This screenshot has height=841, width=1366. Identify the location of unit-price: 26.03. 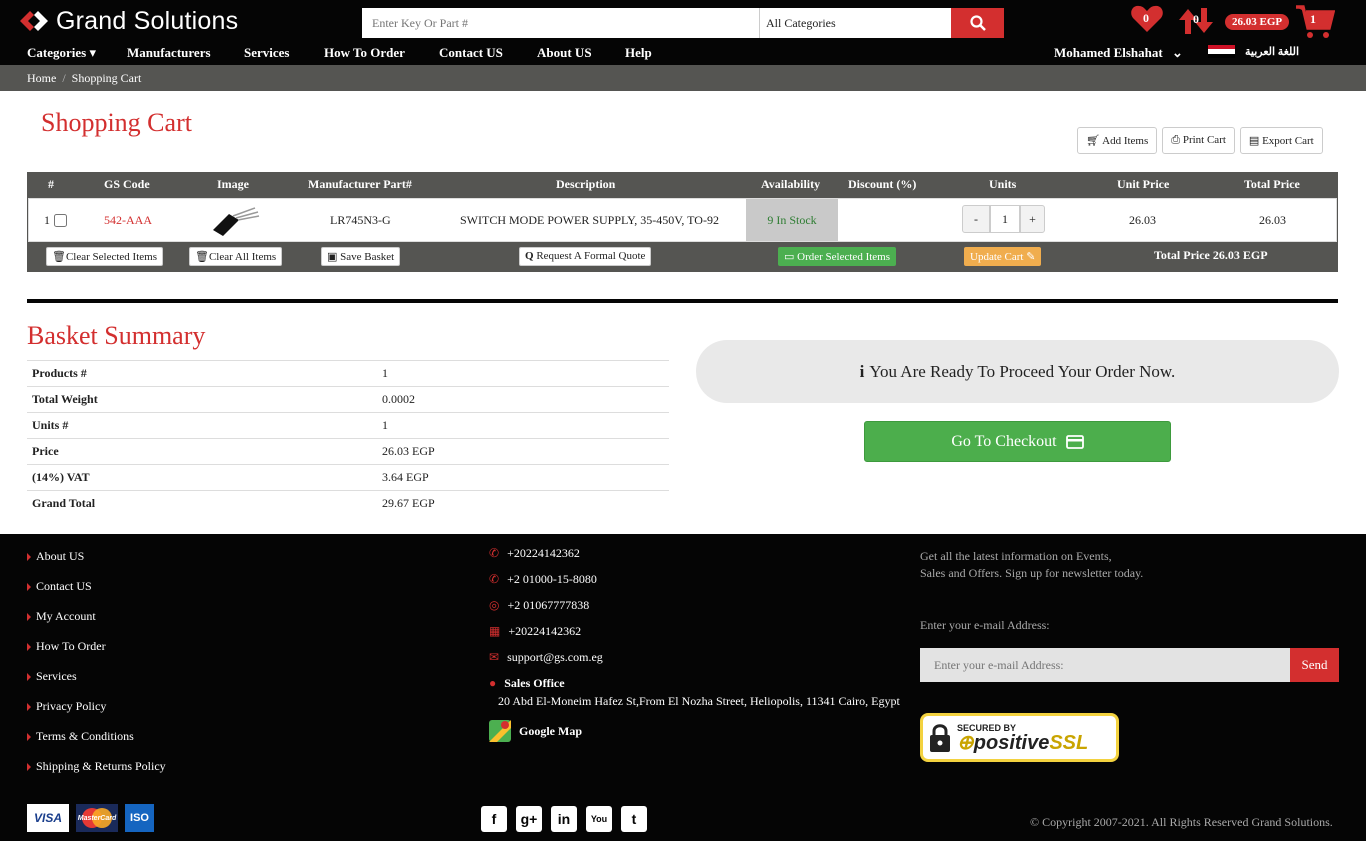
(1142, 220).